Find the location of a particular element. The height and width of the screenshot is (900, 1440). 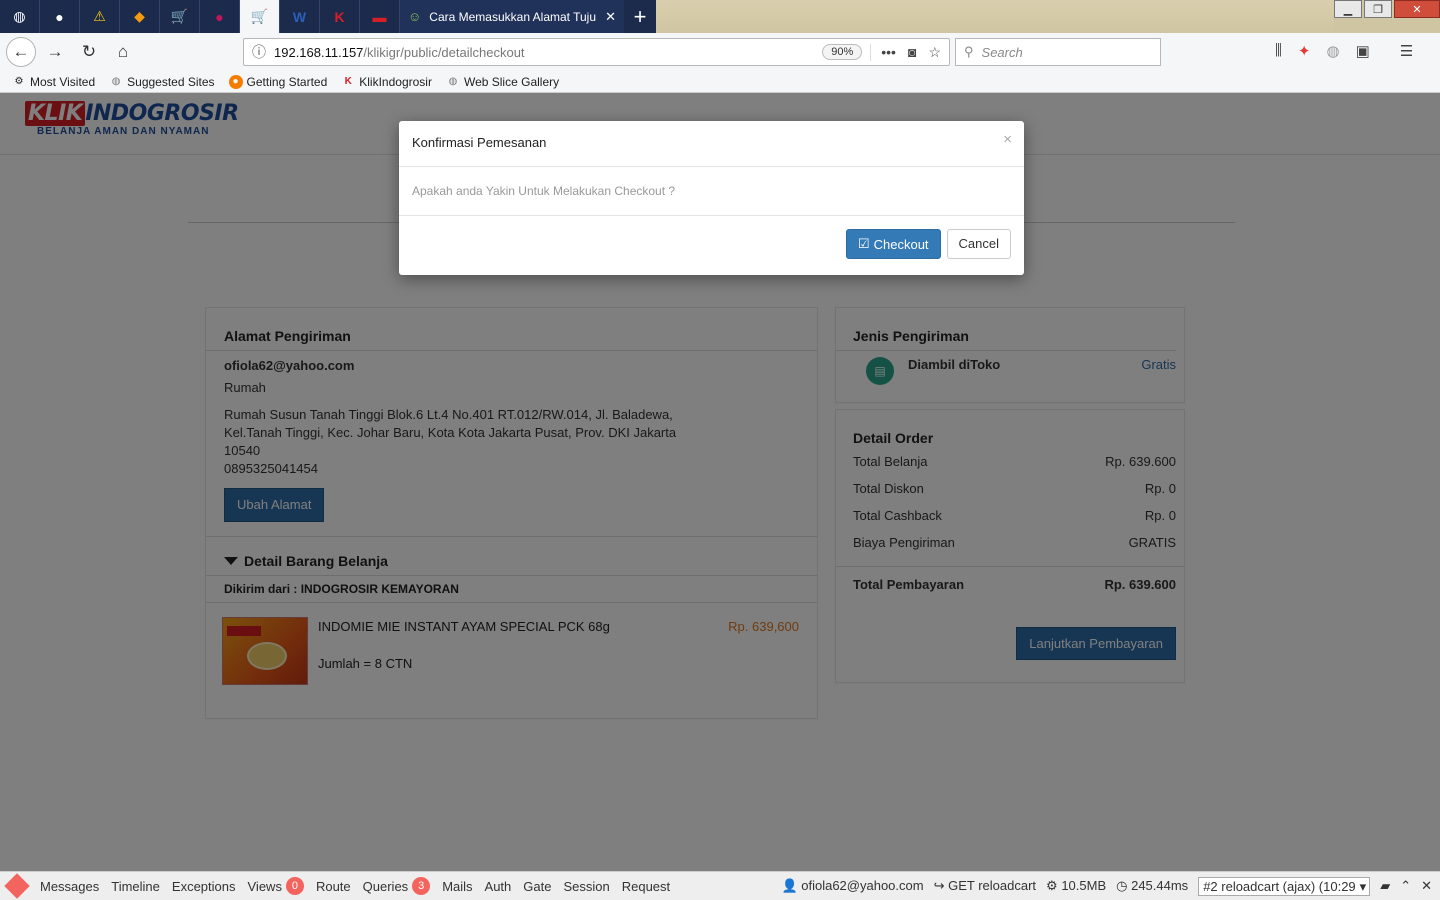

search-placeholder: Search is located at coordinates (1002, 52).